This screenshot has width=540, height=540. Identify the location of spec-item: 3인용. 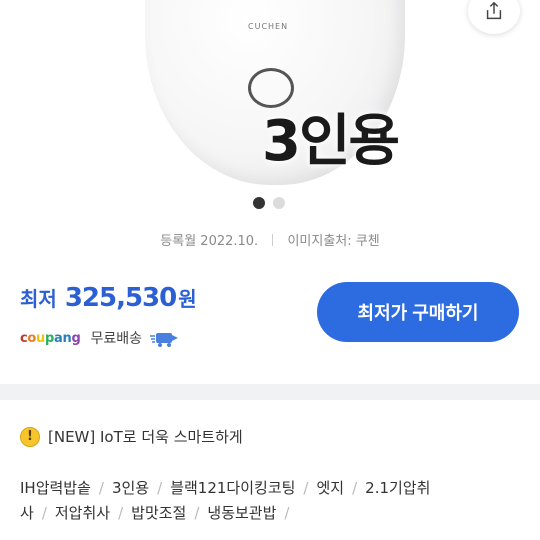
(130, 488).